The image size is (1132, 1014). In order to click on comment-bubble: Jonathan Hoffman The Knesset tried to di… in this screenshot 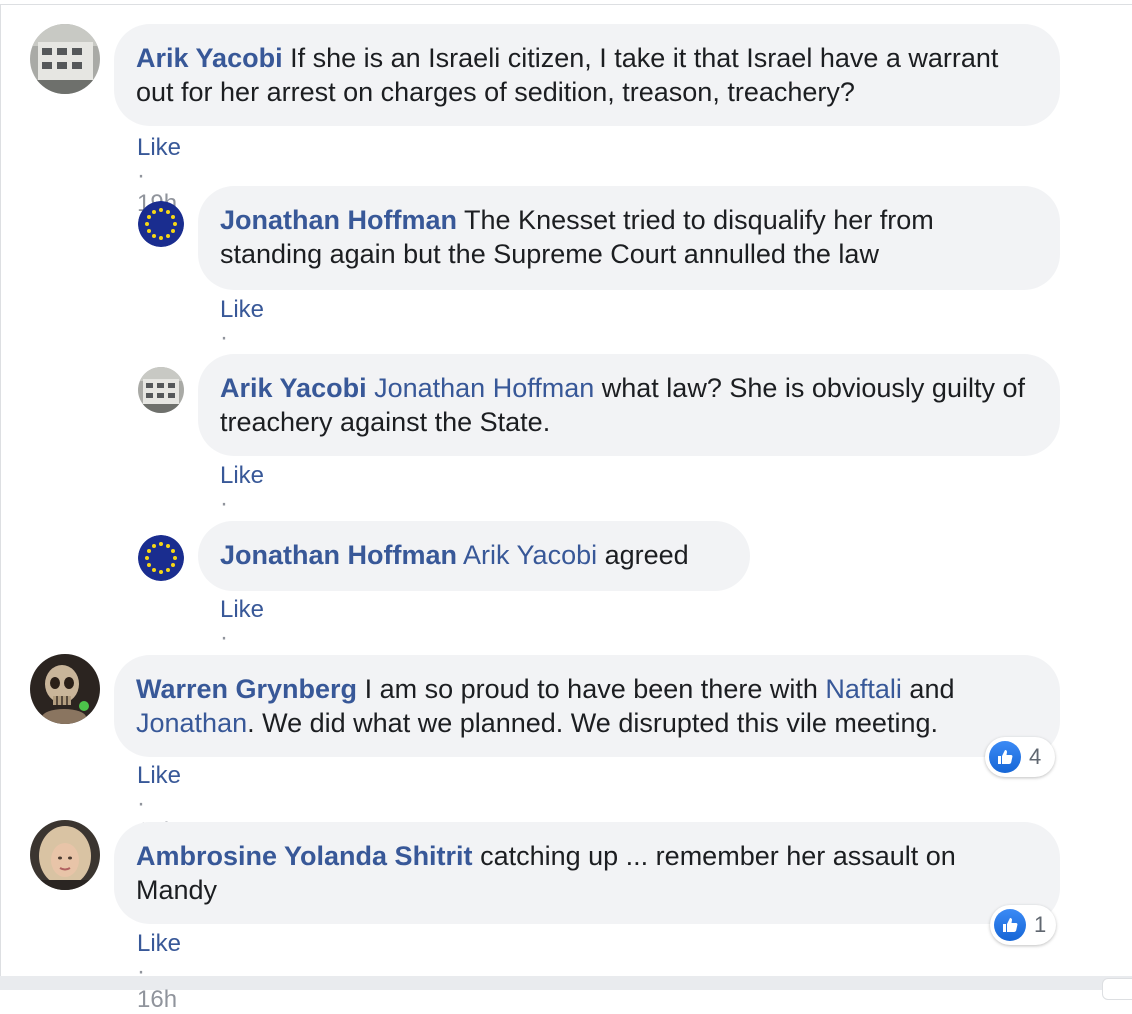, I will do `click(629, 238)`.